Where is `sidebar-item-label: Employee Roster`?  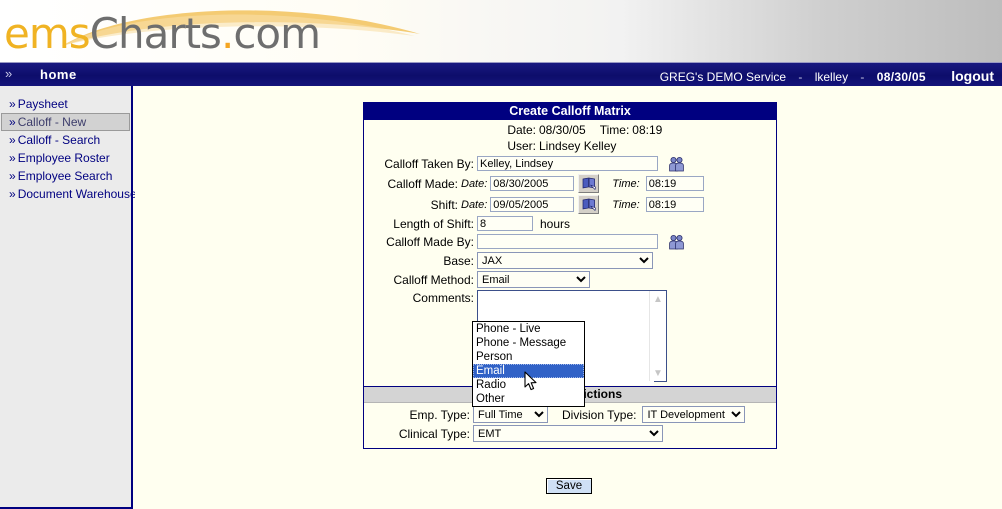
sidebar-item-label: Employee Roster is located at coordinates (63, 158).